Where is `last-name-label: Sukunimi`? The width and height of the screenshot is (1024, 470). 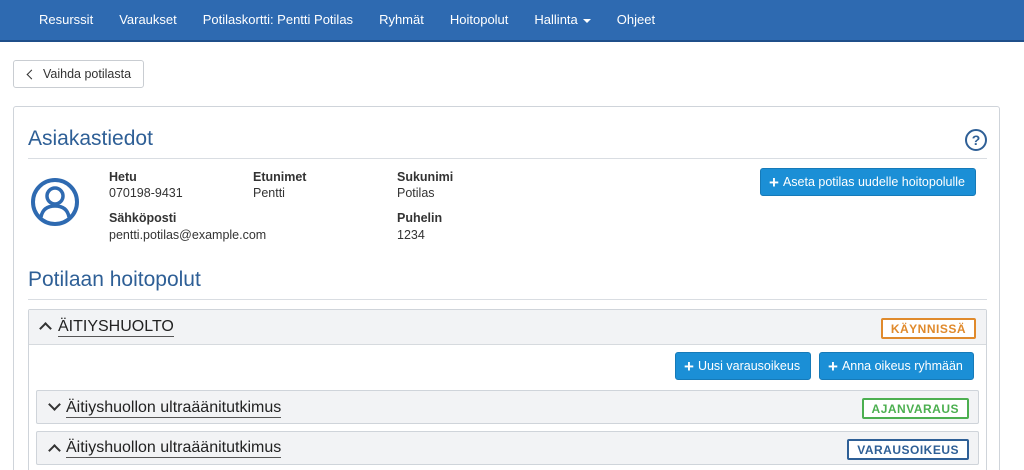
last-name-label: Sukunimi is located at coordinates (425, 177).